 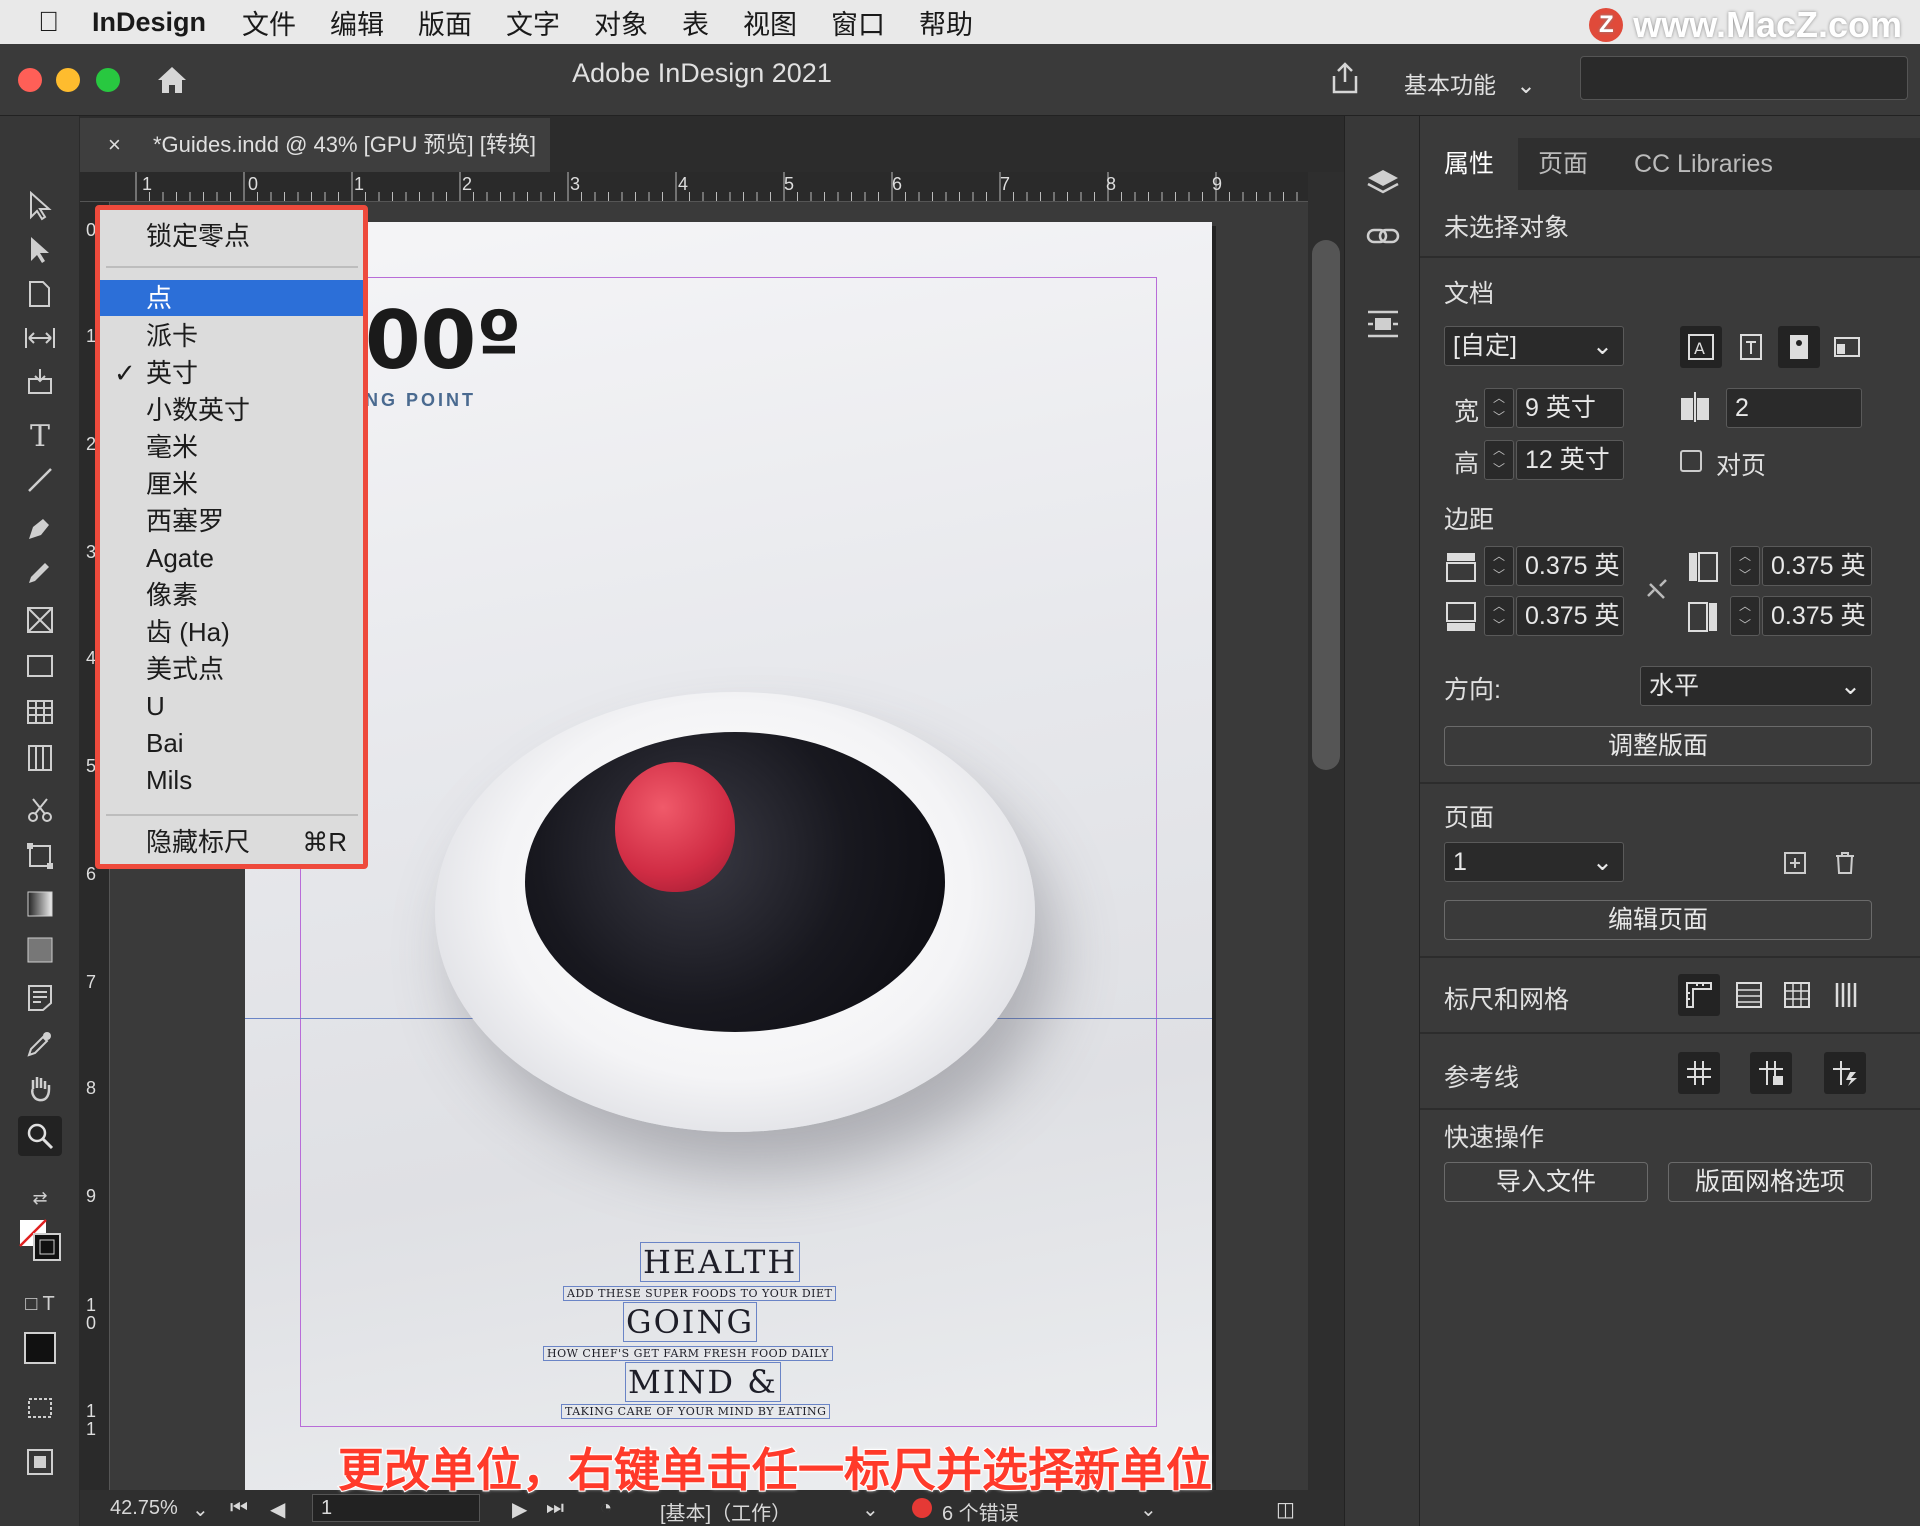 What do you see at coordinates (40, 1348) in the screenshot?
I see `apply-color-icon` at bounding box center [40, 1348].